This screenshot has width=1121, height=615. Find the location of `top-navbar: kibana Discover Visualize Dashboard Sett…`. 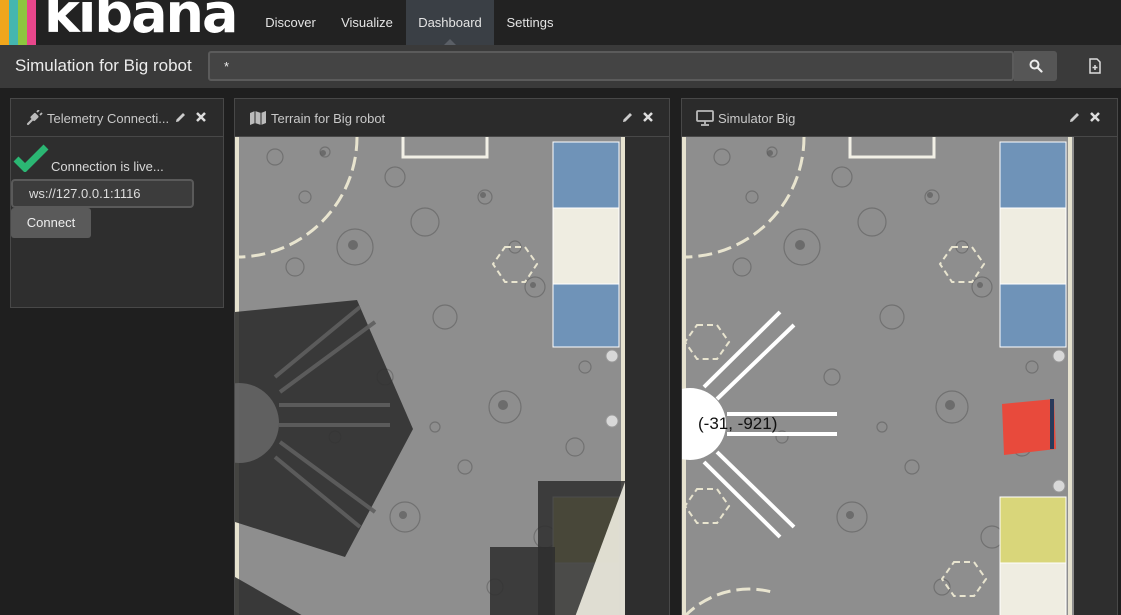

top-navbar: kibana Discover Visualize Dashboard Sett… is located at coordinates (560, 22).